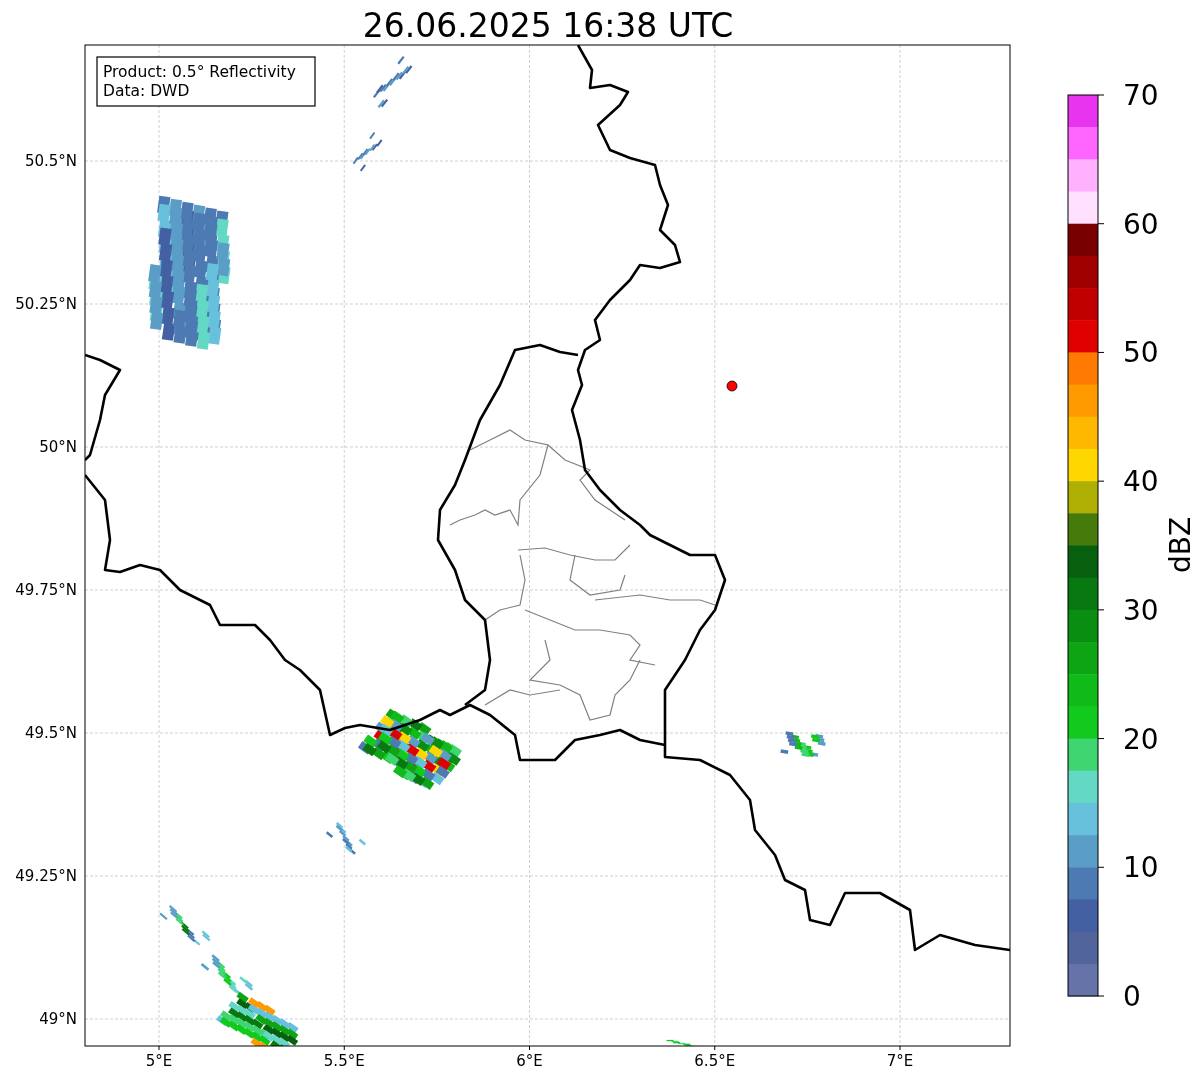 This screenshot has width=1202, height=1081. Describe the element at coordinates (344, 1061) in the screenshot. I see `axis-tick-label: 5.5°E` at that location.